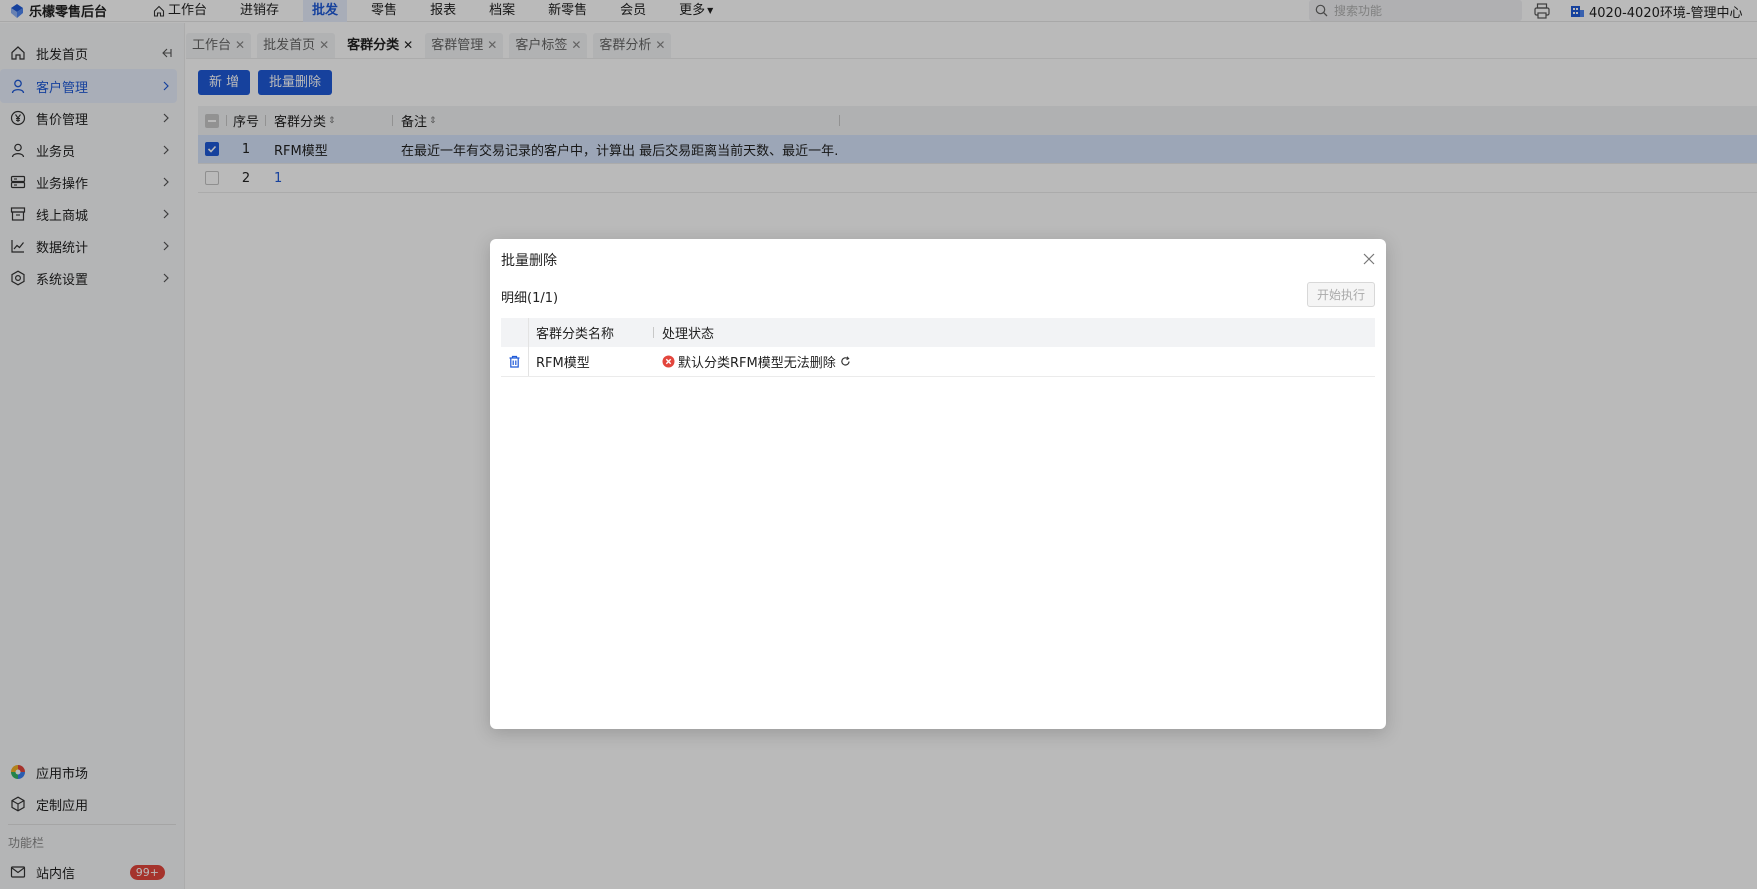 The image size is (1757, 889). I want to click on header-status: 处理状态, so click(1014, 332).